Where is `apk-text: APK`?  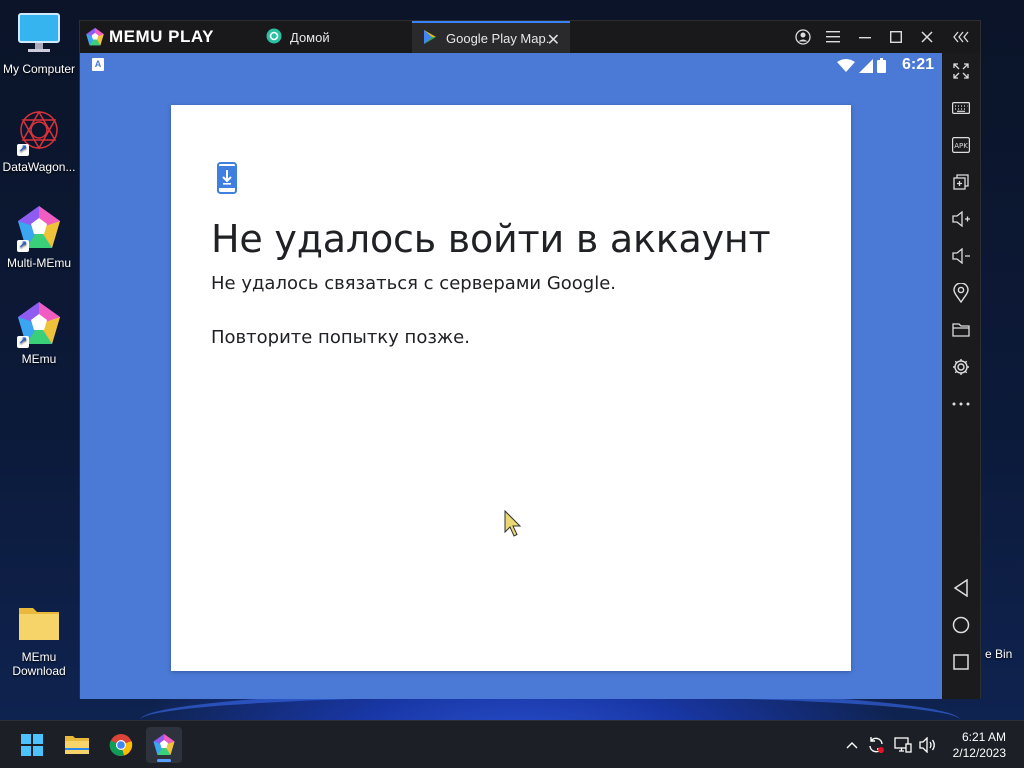 apk-text: APK is located at coordinates (961, 146).